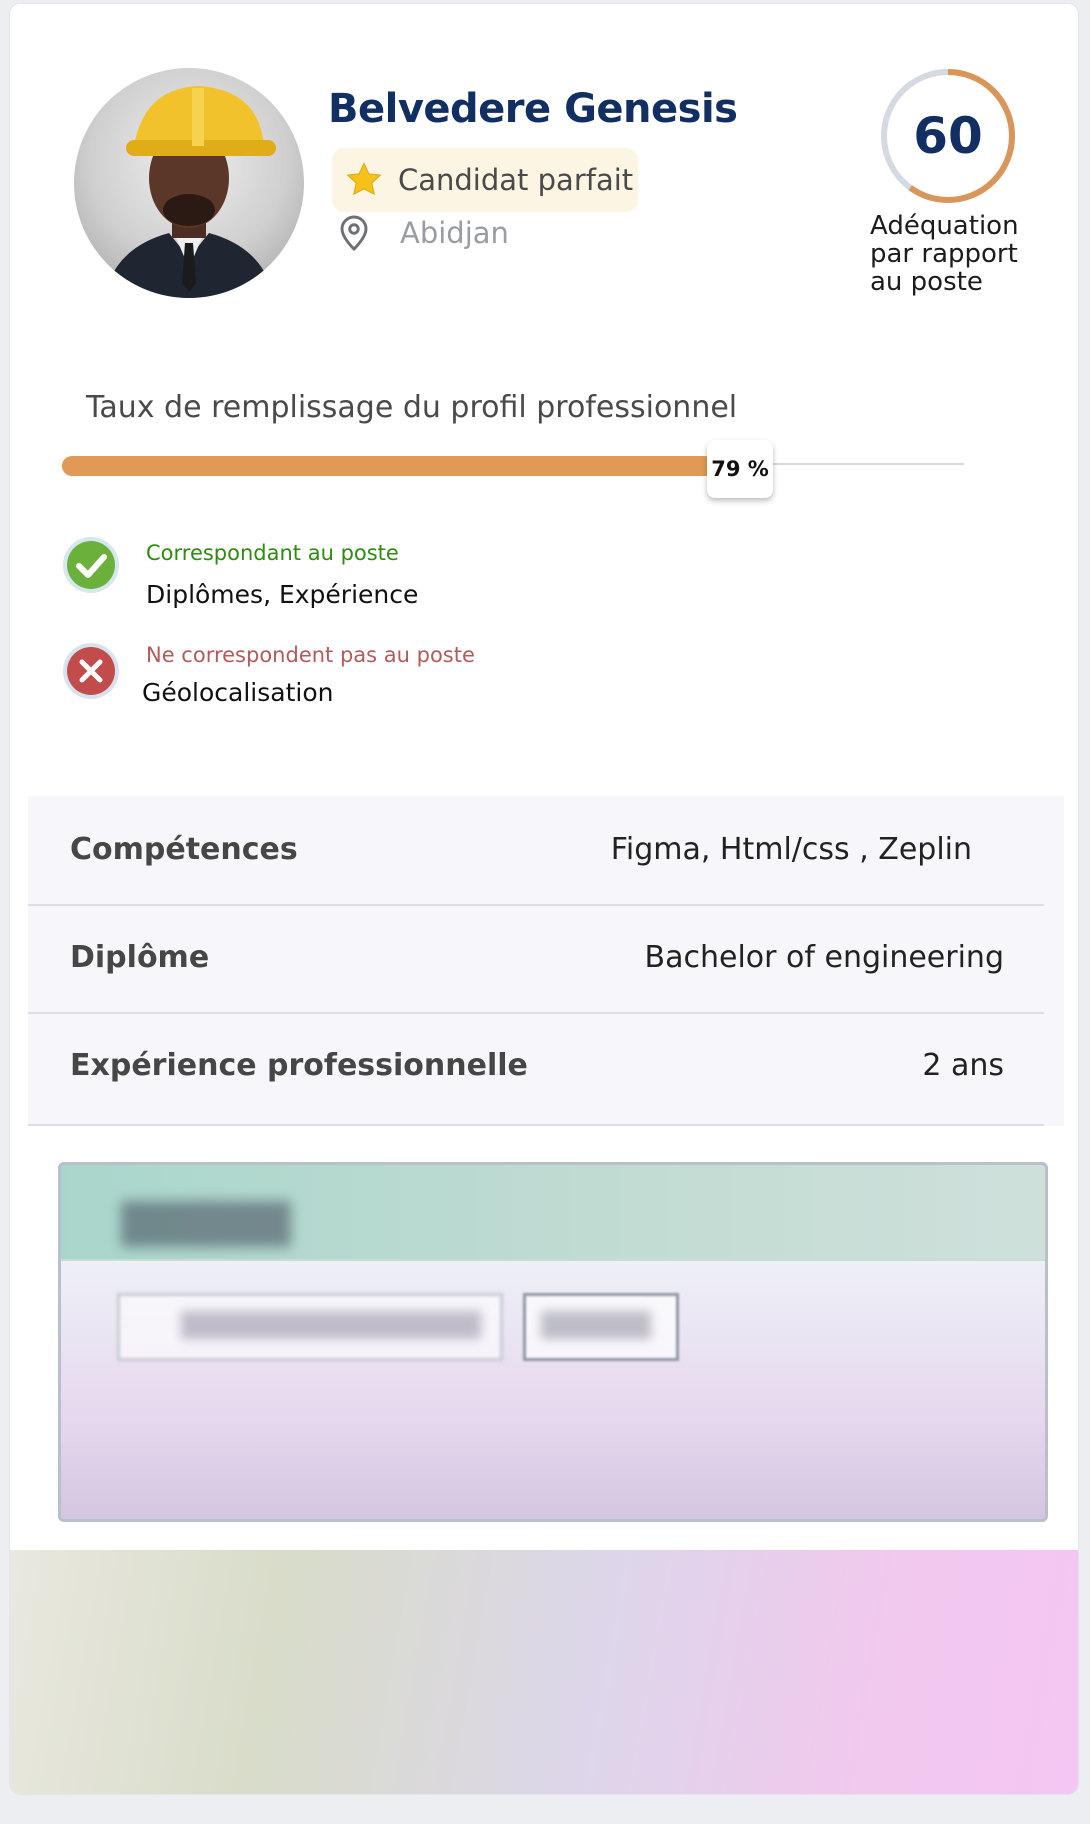 Image resolution: width=1090 pixels, height=1824 pixels. Describe the element at coordinates (791, 849) in the screenshot. I see `skills-value: Figma, Html/css , Zeplin` at that location.